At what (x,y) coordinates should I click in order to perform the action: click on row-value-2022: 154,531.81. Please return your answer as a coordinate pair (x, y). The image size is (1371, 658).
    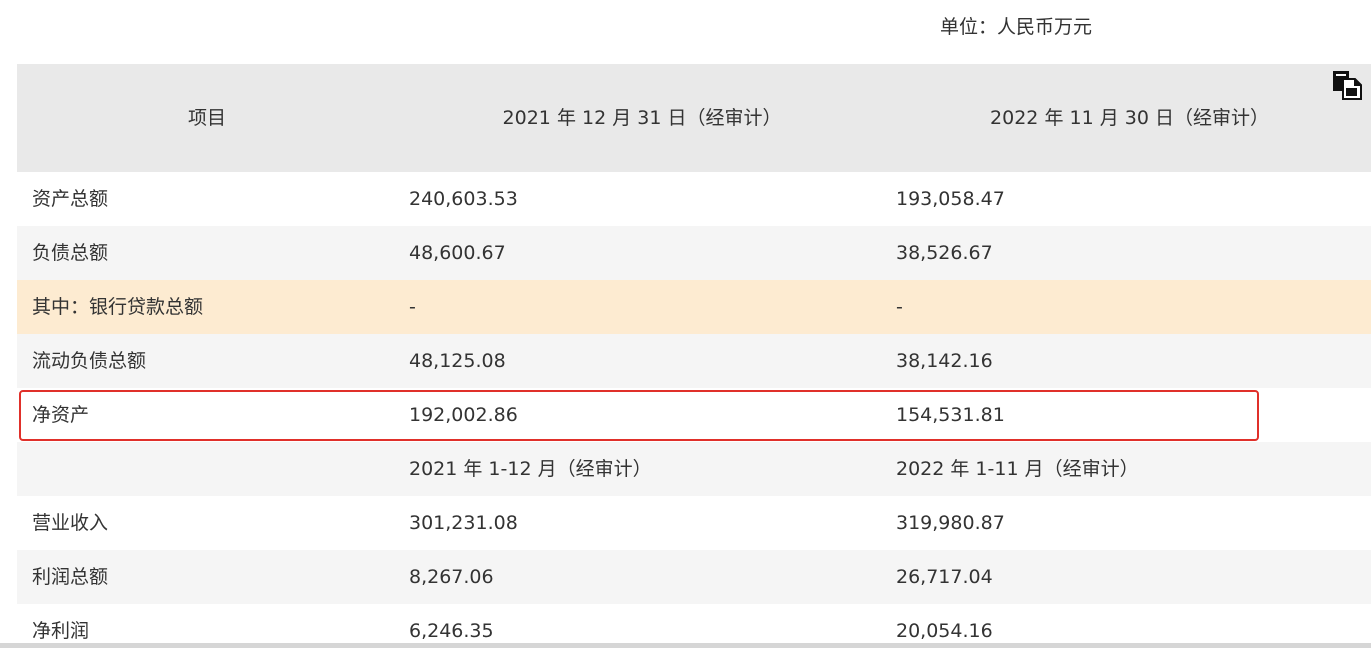
    Looking at the image, I should click on (950, 415).